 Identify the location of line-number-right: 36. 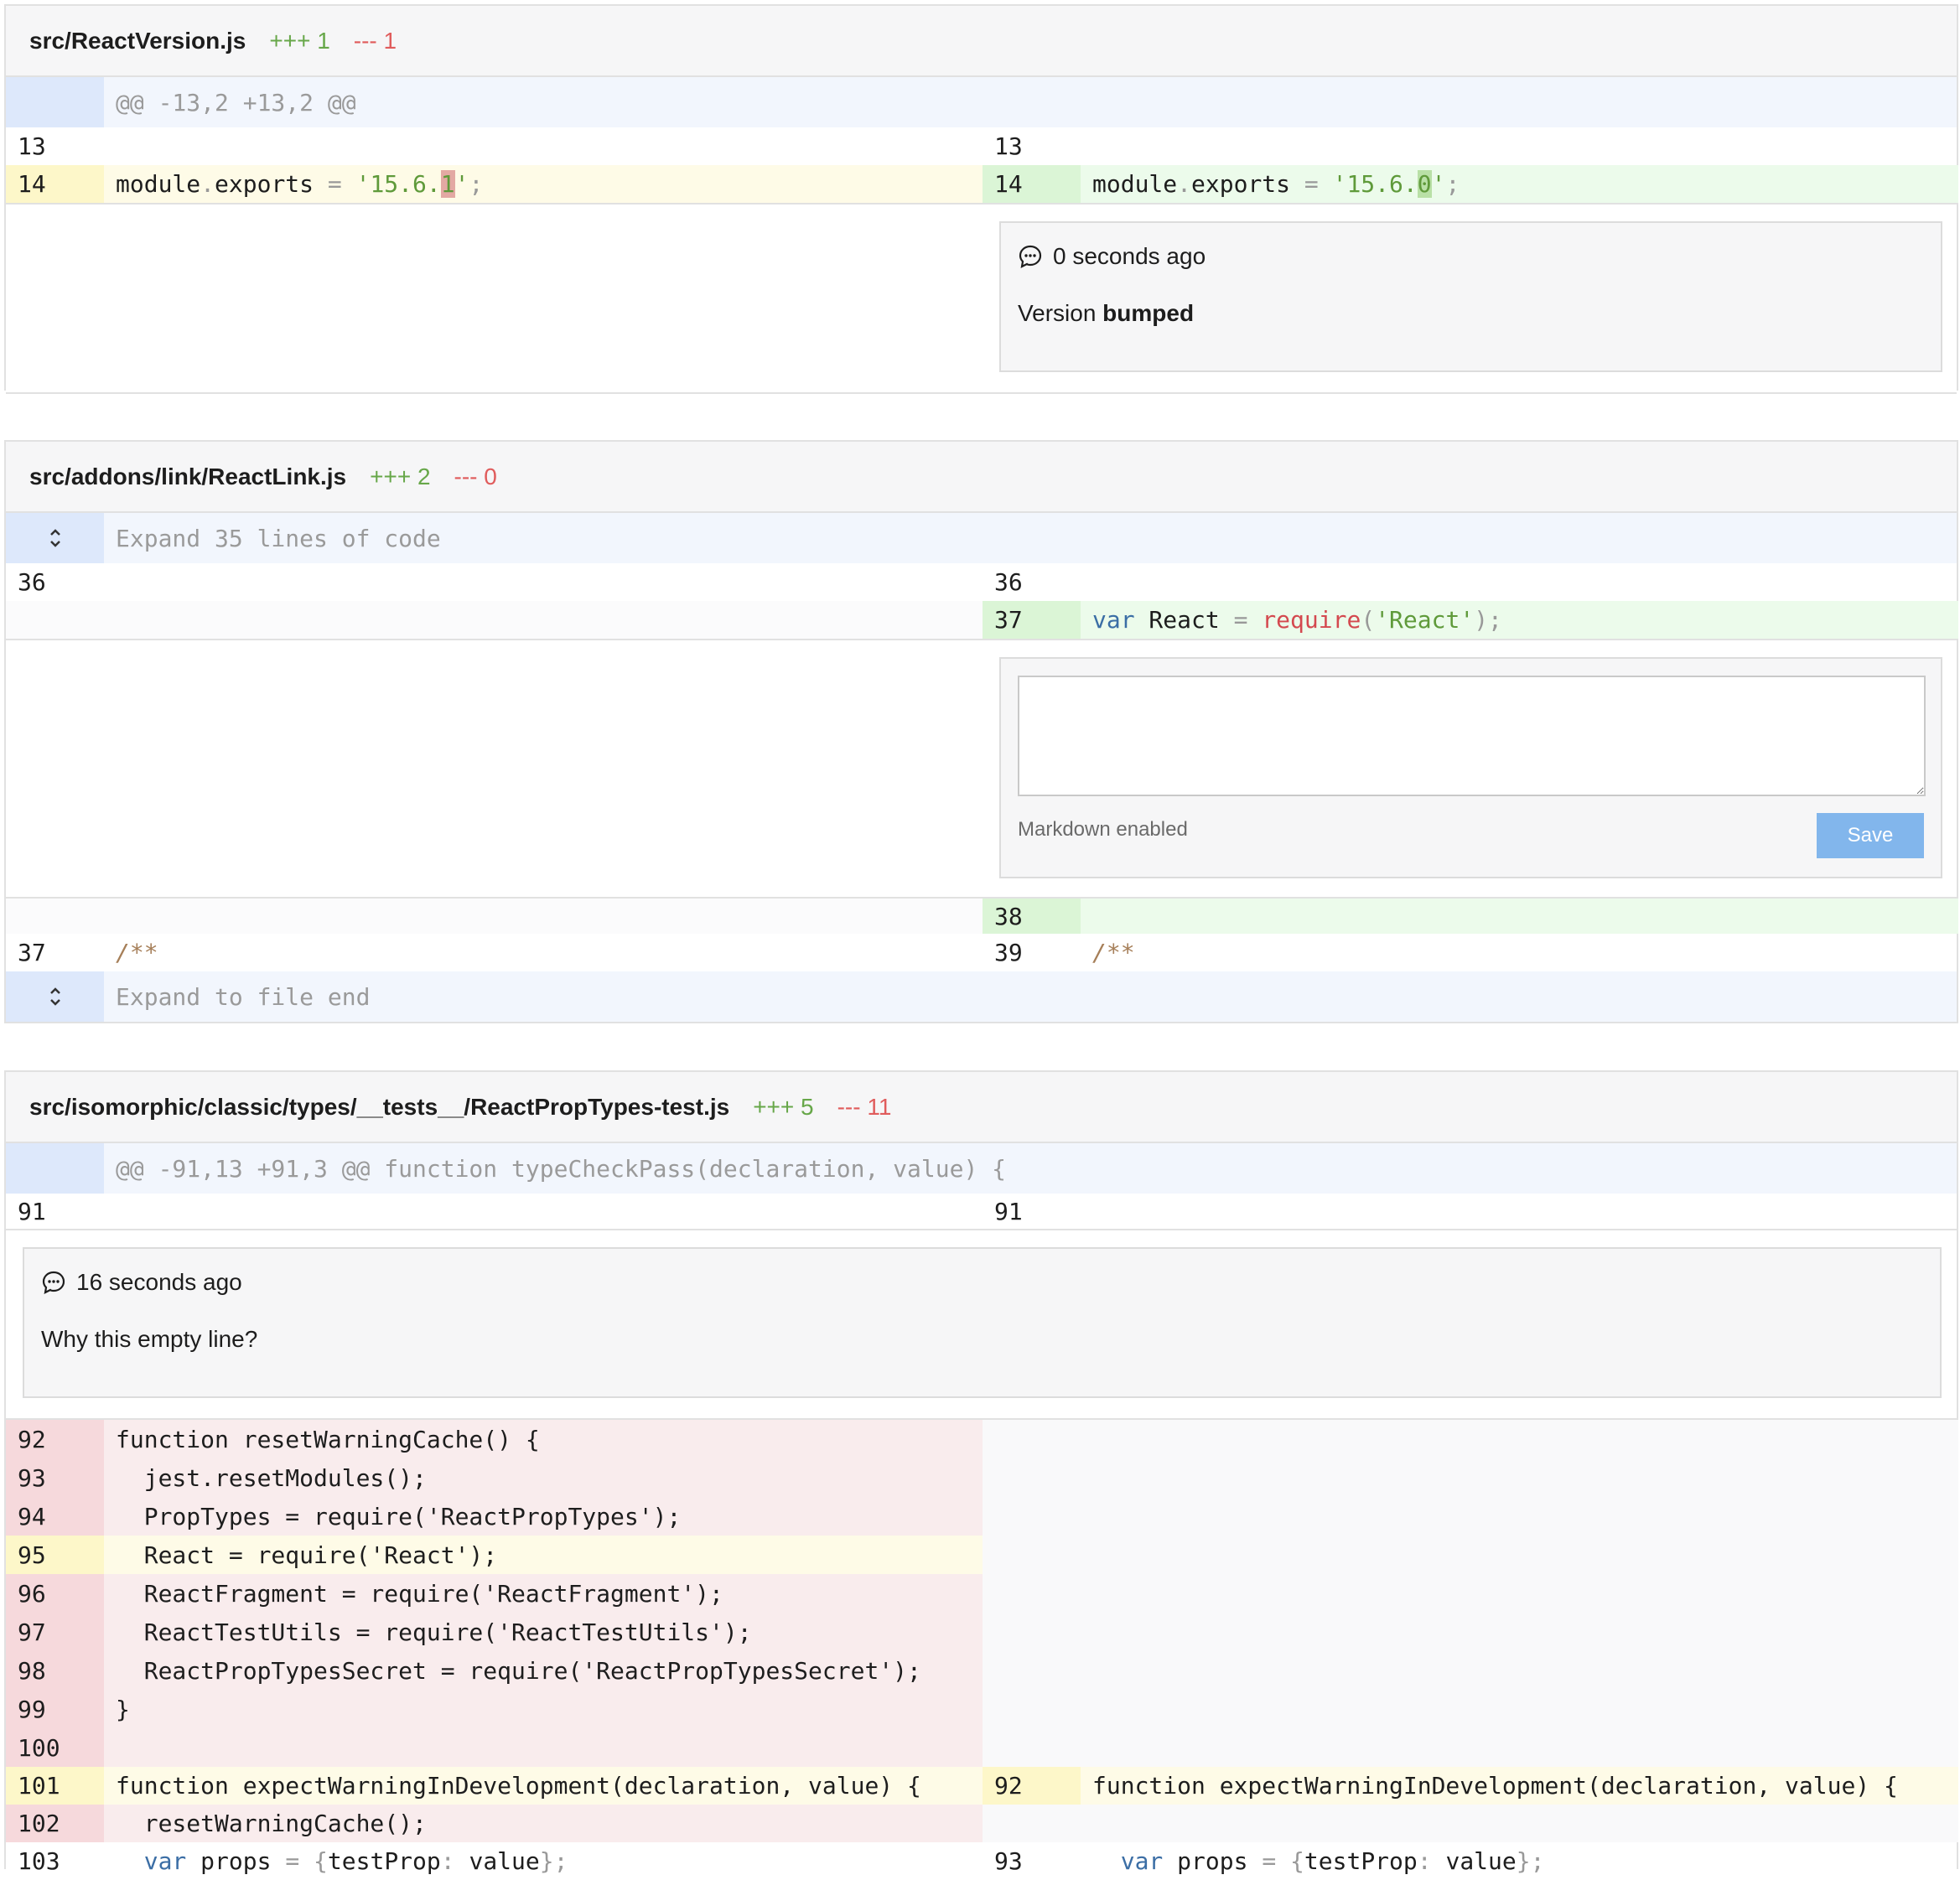
(1032, 582).